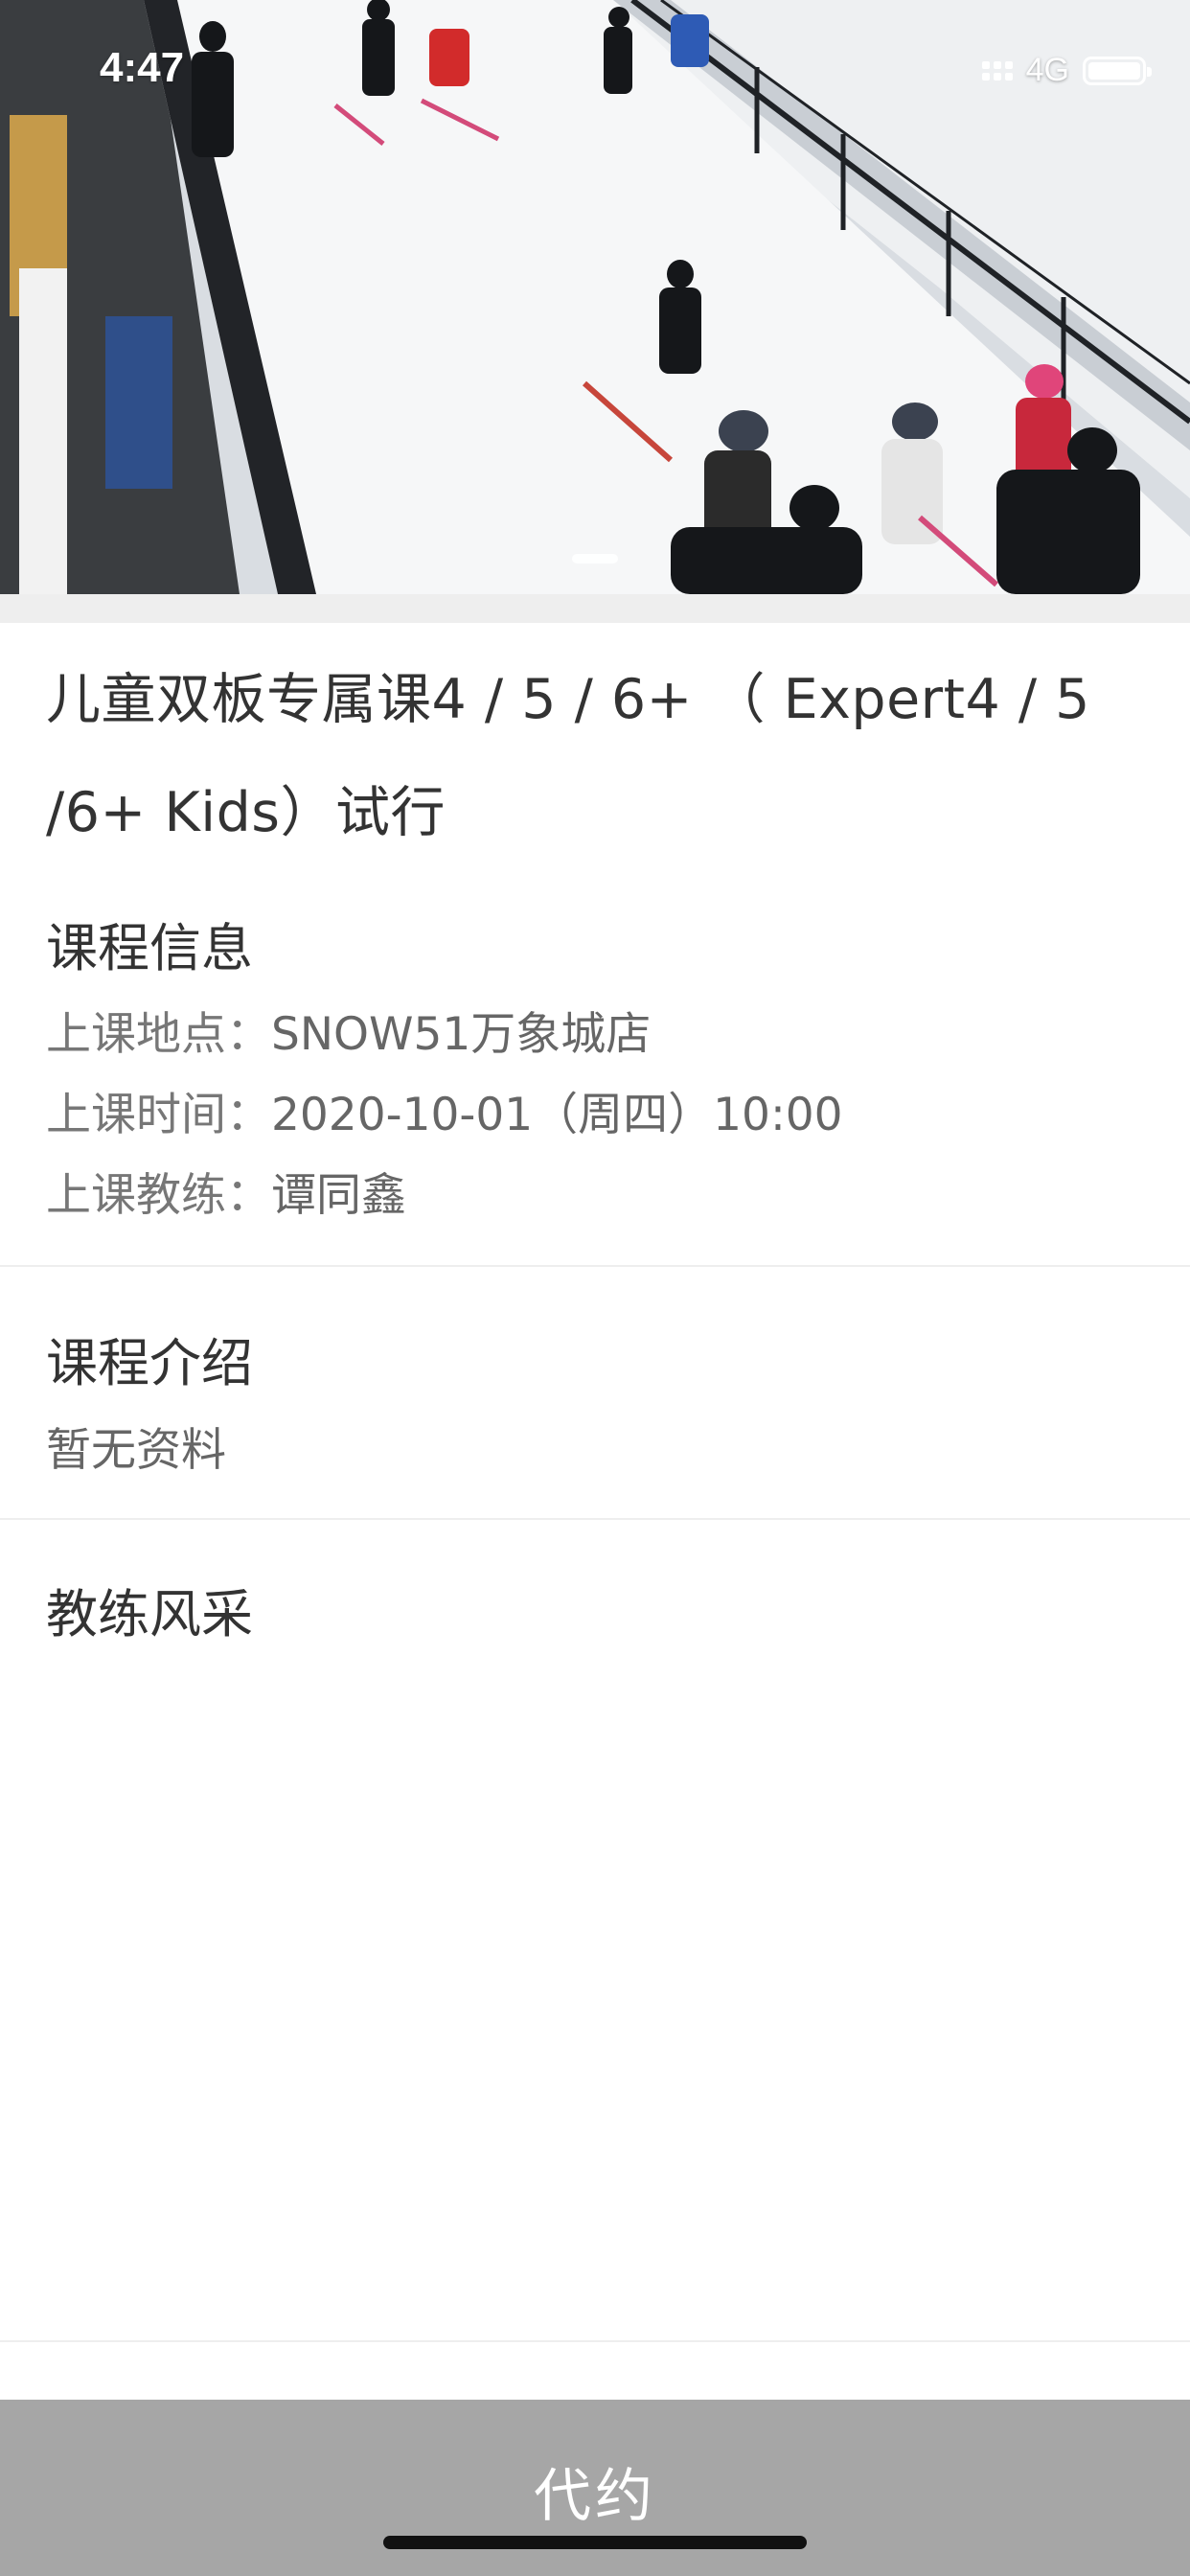  What do you see at coordinates (159, 1195) in the screenshot?
I see `coach-label: 上课教练：` at bounding box center [159, 1195].